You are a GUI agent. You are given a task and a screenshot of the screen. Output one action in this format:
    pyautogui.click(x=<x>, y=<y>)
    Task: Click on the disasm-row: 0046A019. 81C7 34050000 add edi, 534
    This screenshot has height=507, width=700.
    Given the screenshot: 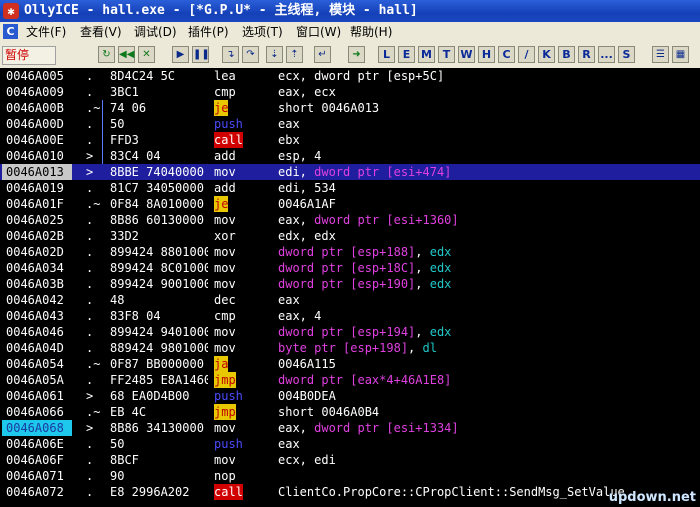 What is the action you would take?
    pyautogui.click(x=350, y=188)
    